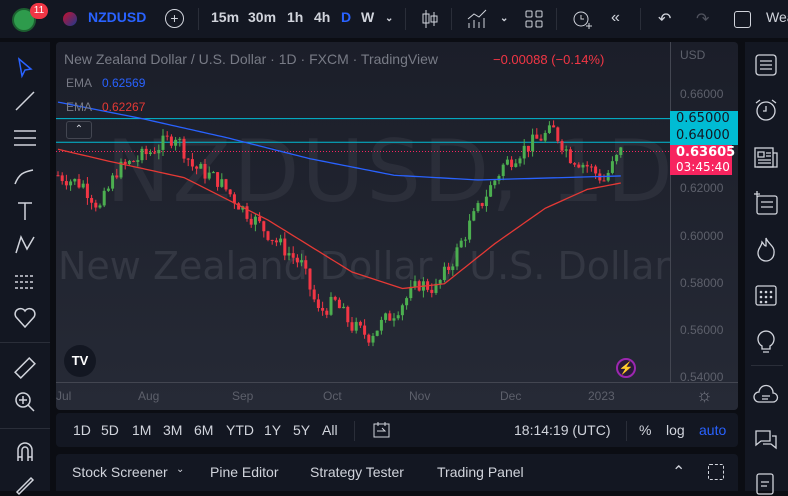 The height and width of the screenshot is (496, 788). Describe the element at coordinates (25, 452) in the screenshot. I see `magnet-icon` at that location.